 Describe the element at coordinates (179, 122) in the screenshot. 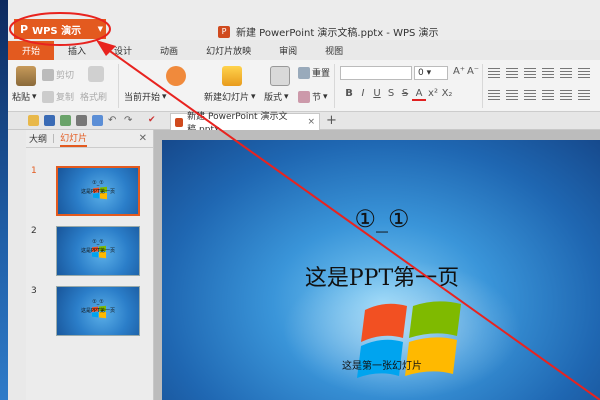

I see `presentation-file-icon` at that location.